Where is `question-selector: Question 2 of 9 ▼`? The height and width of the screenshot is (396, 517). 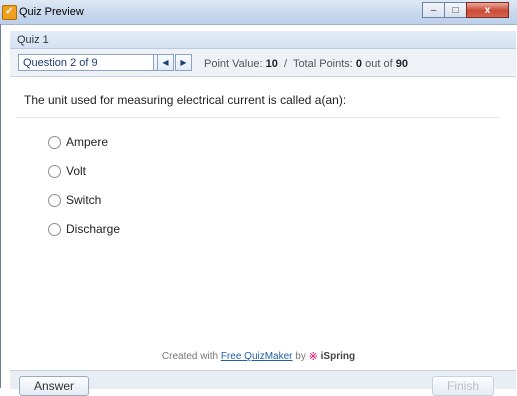
question-selector: Question 2 of 9 ▼ is located at coordinates (95, 62).